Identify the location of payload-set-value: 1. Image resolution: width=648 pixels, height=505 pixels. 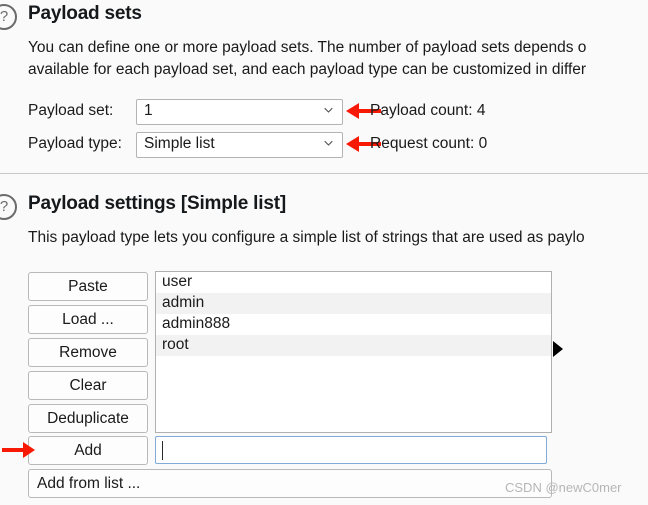
(148, 110).